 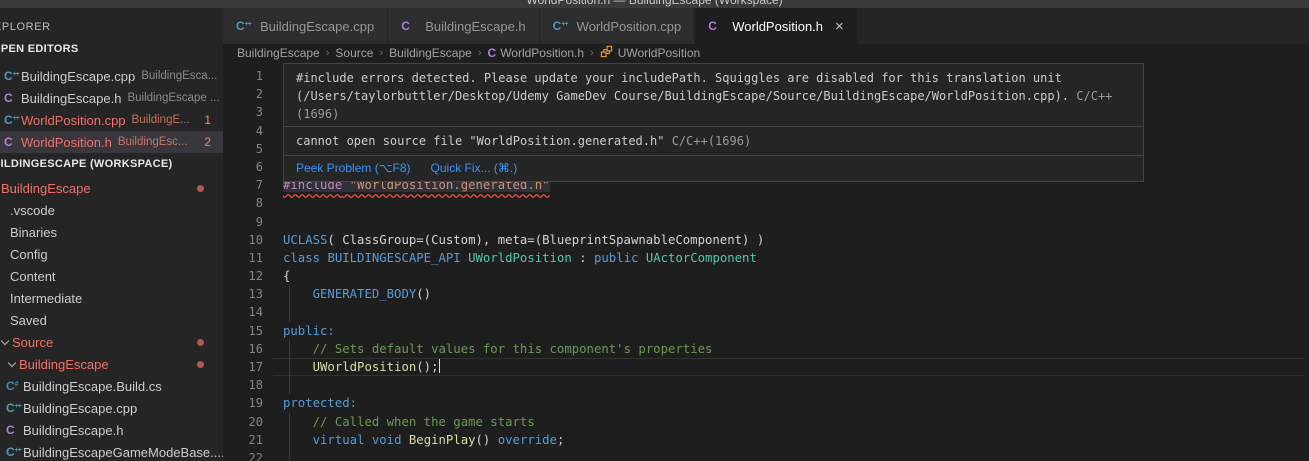 What do you see at coordinates (766, 385) in the screenshot?
I see `code-line-18: 18` at bounding box center [766, 385].